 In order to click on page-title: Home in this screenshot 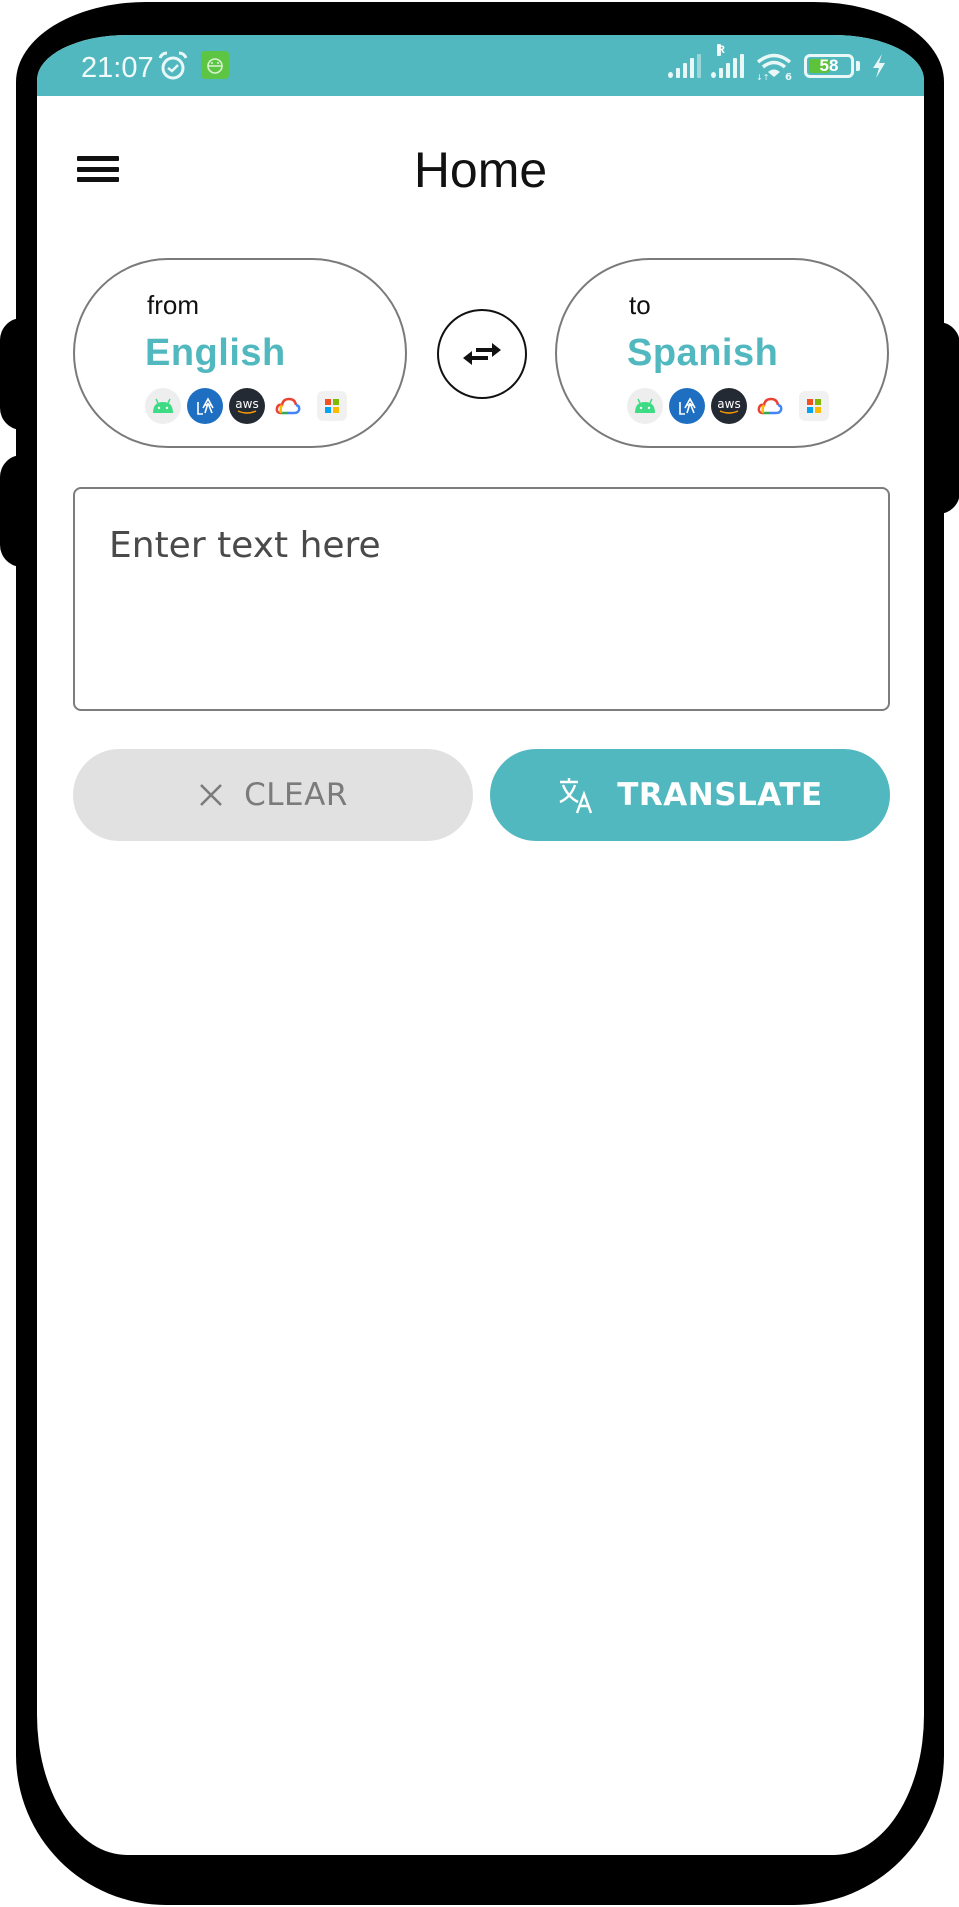, I will do `click(480, 170)`.